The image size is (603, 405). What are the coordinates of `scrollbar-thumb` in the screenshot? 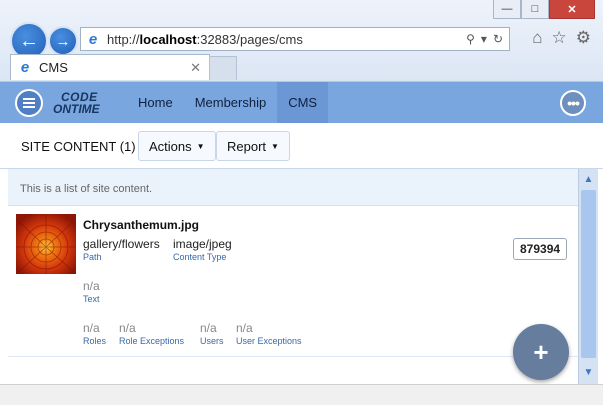 It's located at (588, 274).